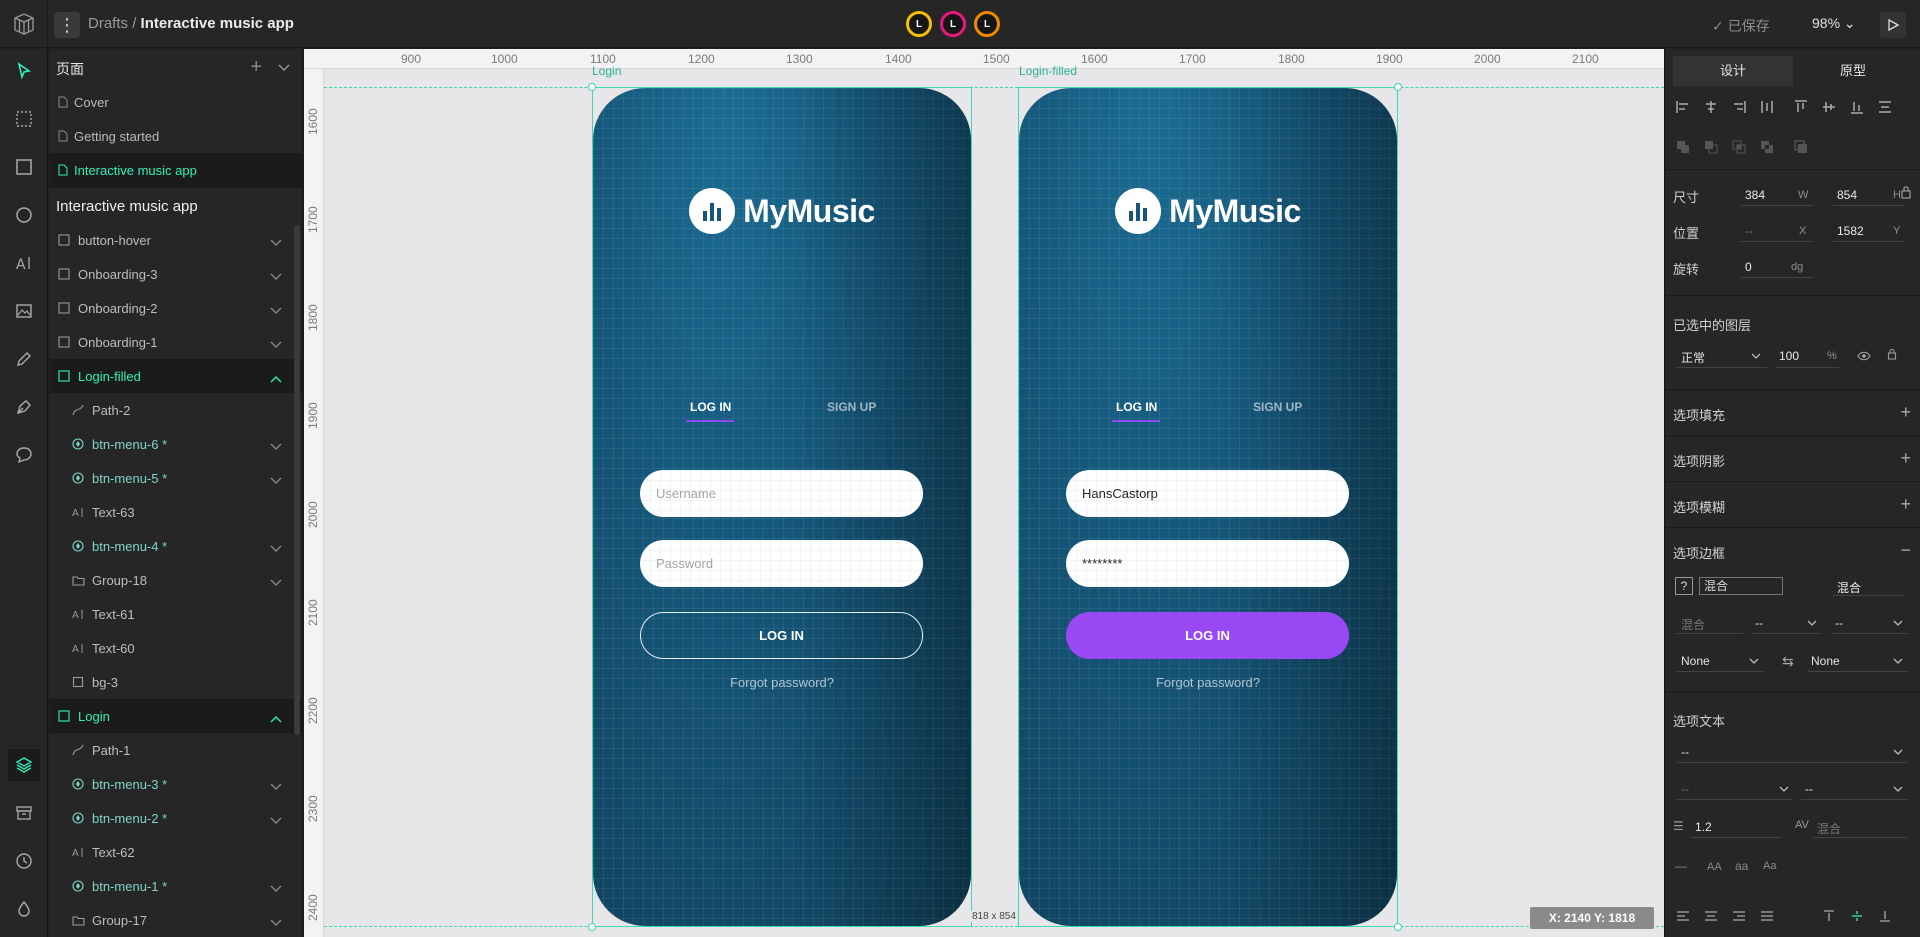 The width and height of the screenshot is (1920, 937). What do you see at coordinates (175, 410) in the screenshot?
I see `layer-item: Path-2` at bounding box center [175, 410].